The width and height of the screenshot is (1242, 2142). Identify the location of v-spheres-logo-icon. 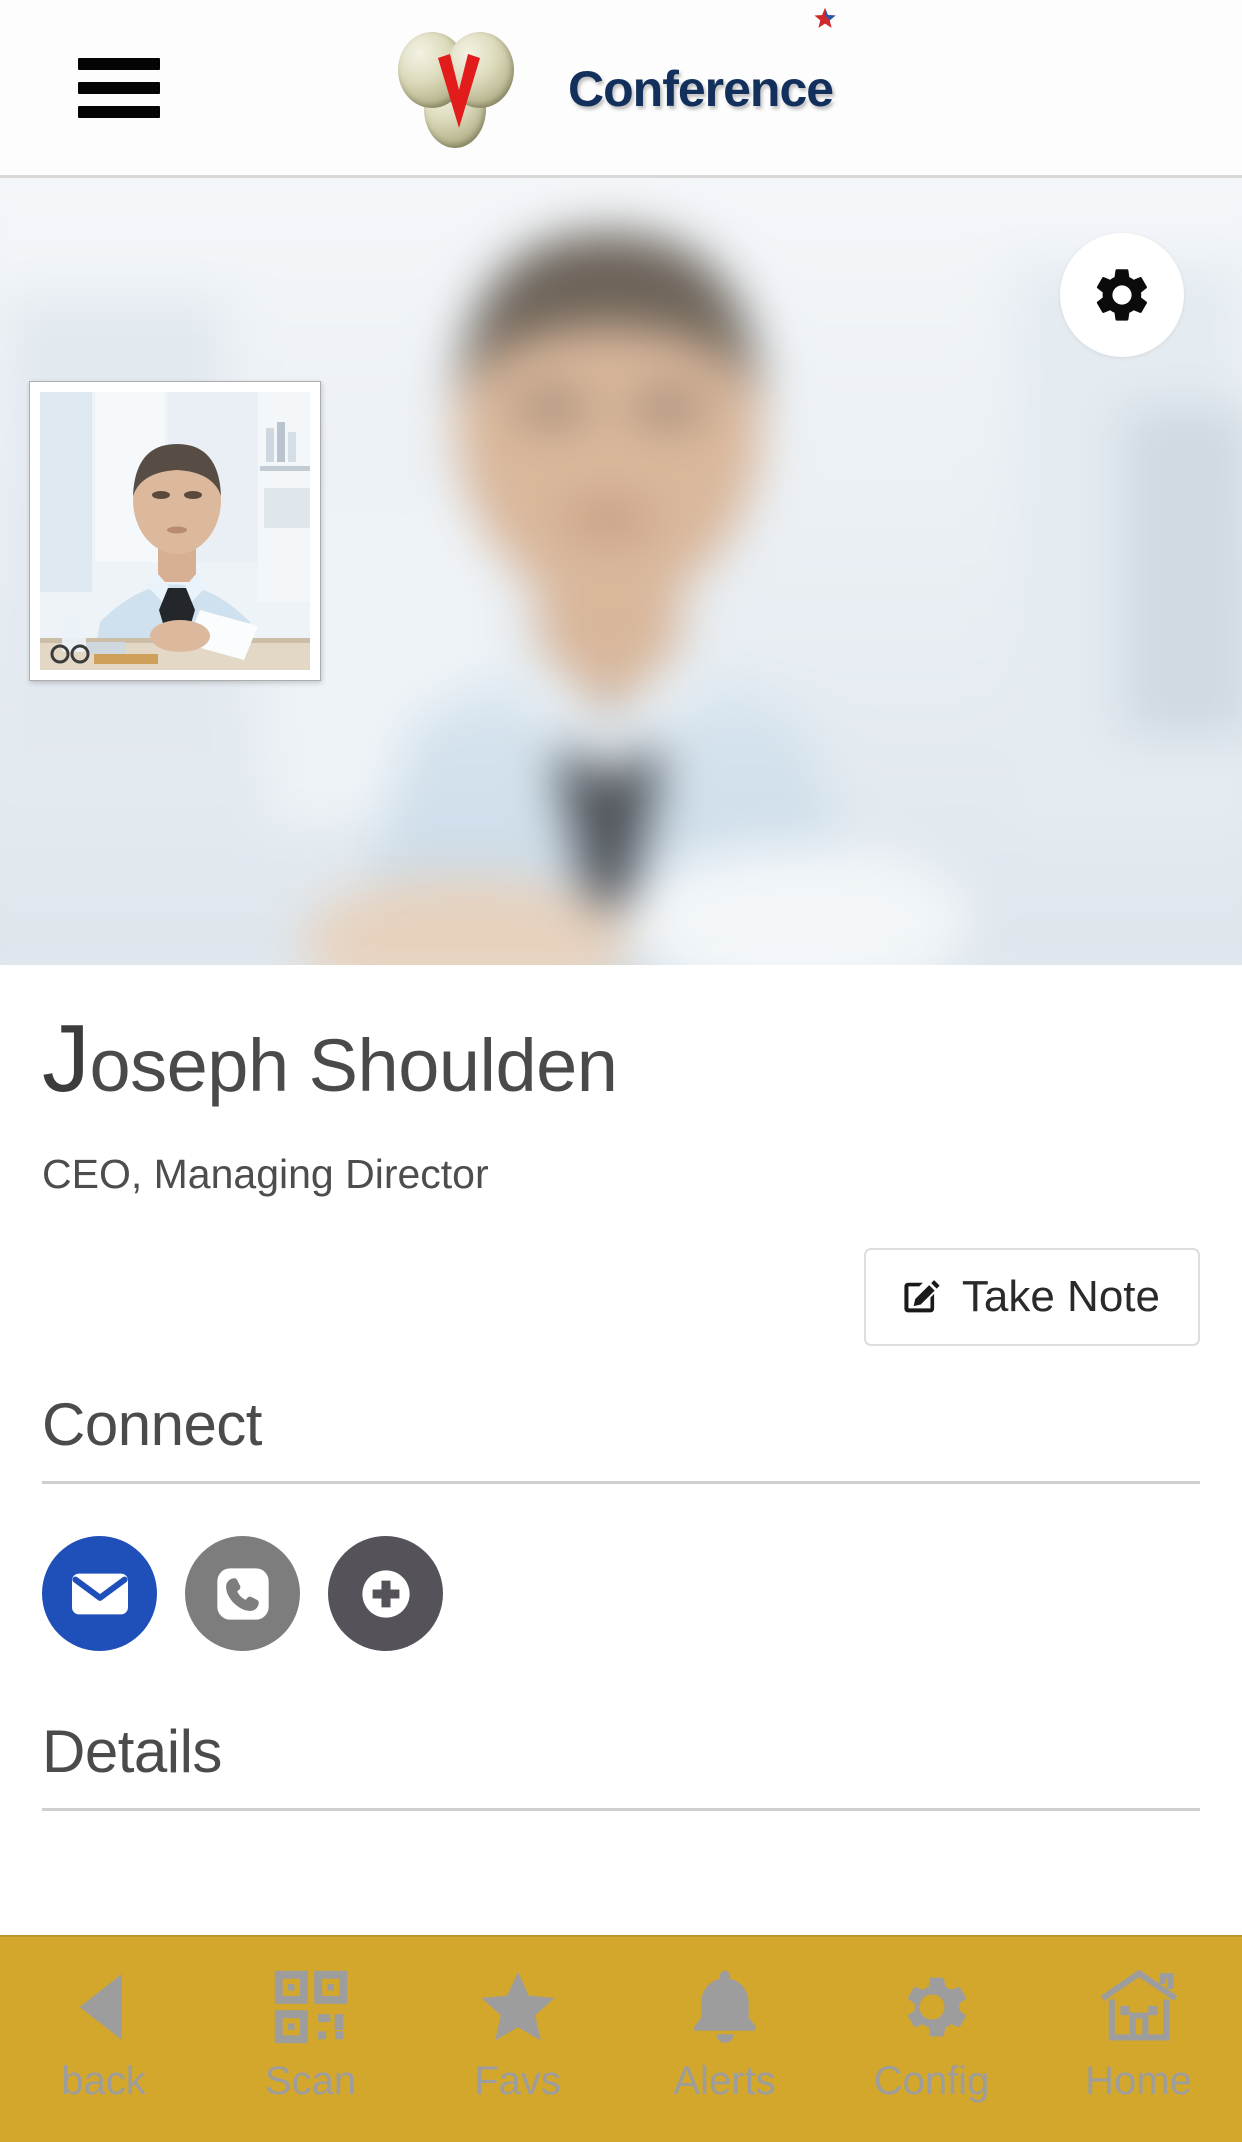
(459, 86).